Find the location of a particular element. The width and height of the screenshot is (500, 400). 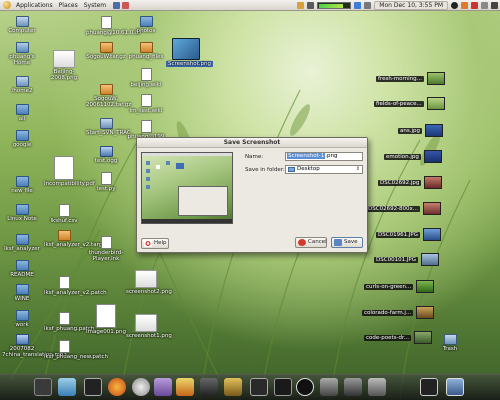

desktop-icon-mp3: 2007082 7china_translation.mp3 is located at coordinates (34, 346).